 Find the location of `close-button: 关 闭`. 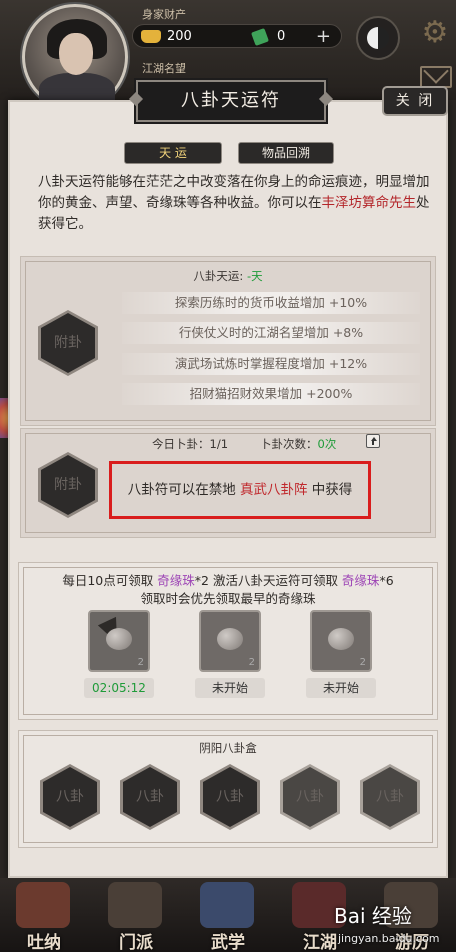

close-button: 关 闭 is located at coordinates (415, 101).